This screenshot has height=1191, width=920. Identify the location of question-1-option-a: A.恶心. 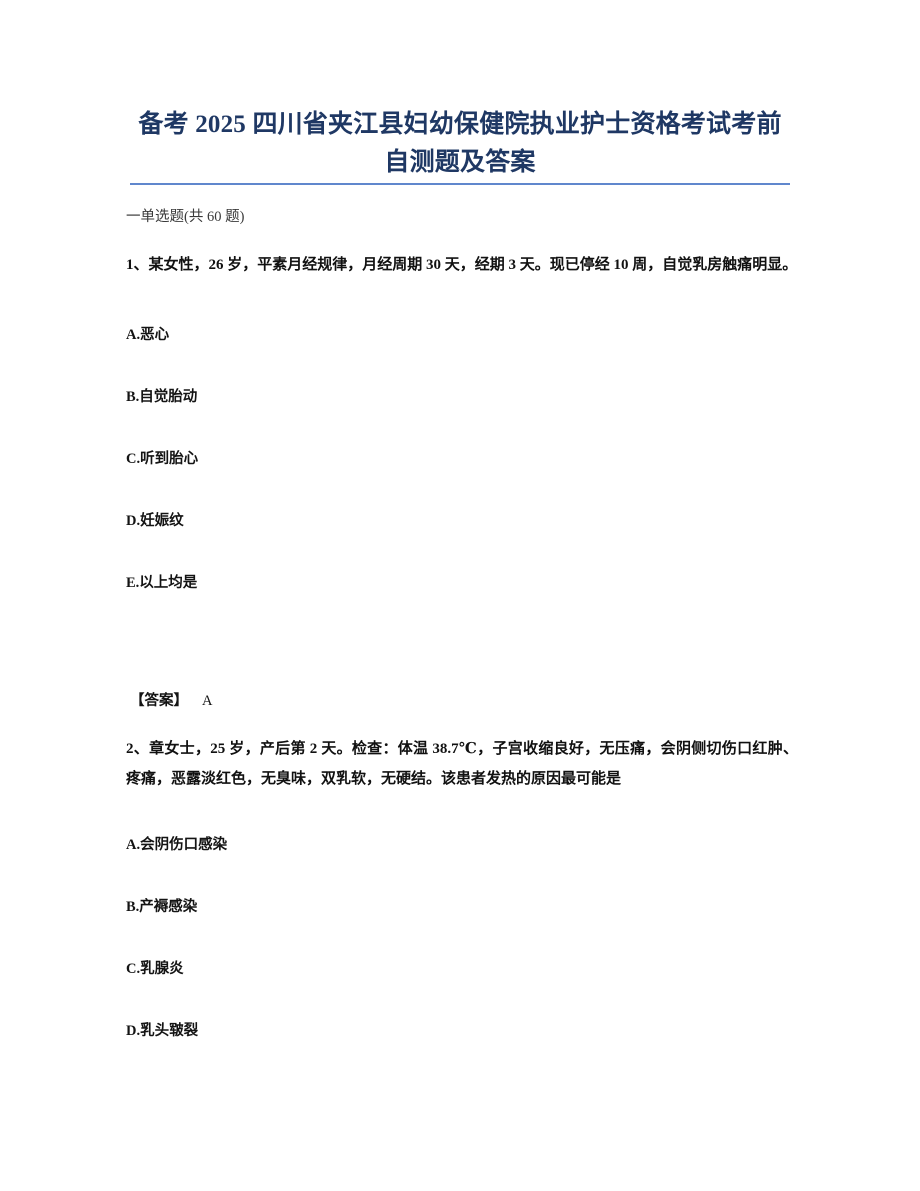
(462, 335).